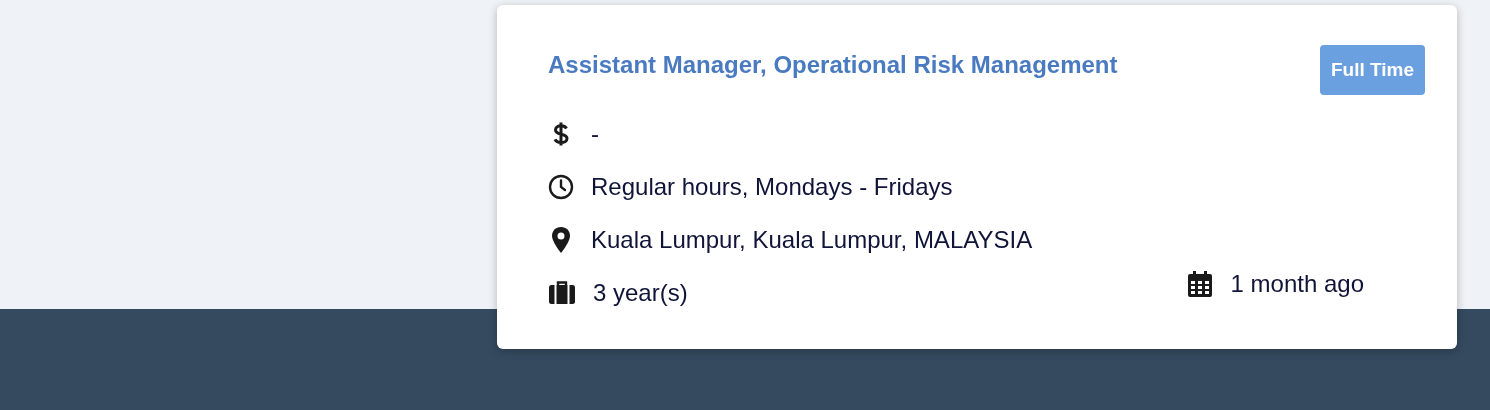 The height and width of the screenshot is (410, 1490). Describe the element at coordinates (833, 65) in the screenshot. I see `job-title-link: Assistant Manager, Operational Risk Management` at that location.